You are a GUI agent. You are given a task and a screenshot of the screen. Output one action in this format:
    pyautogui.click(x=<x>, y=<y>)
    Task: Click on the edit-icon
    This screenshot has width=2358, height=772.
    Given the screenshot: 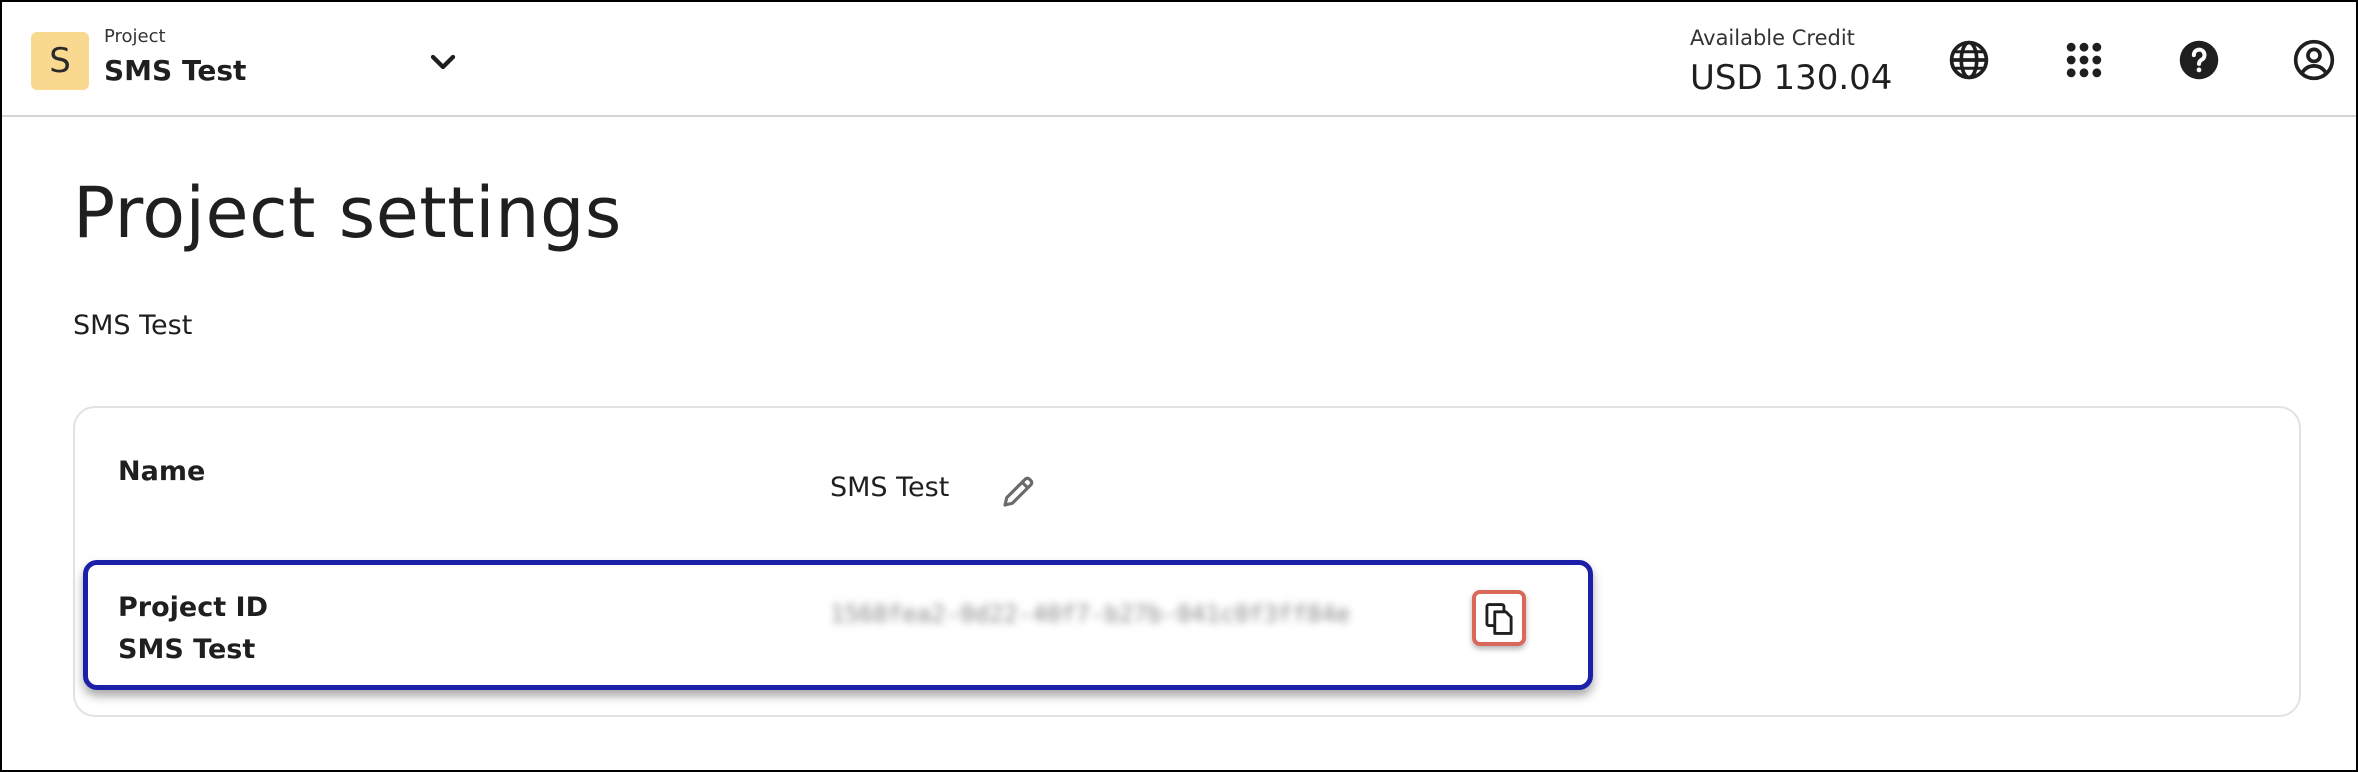 What is the action you would take?
    pyautogui.click(x=1019, y=491)
    